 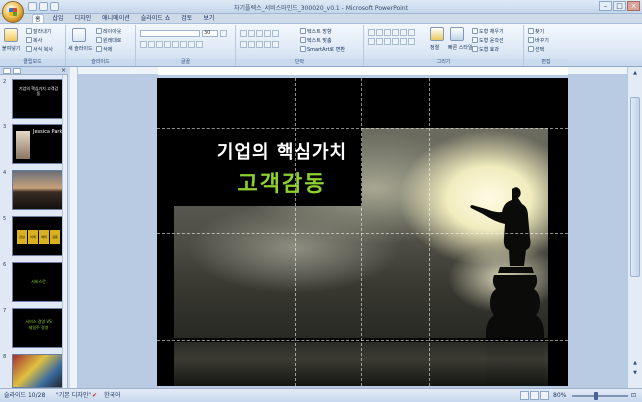 I want to click on language-indicator: 한국어, so click(x=112, y=395).